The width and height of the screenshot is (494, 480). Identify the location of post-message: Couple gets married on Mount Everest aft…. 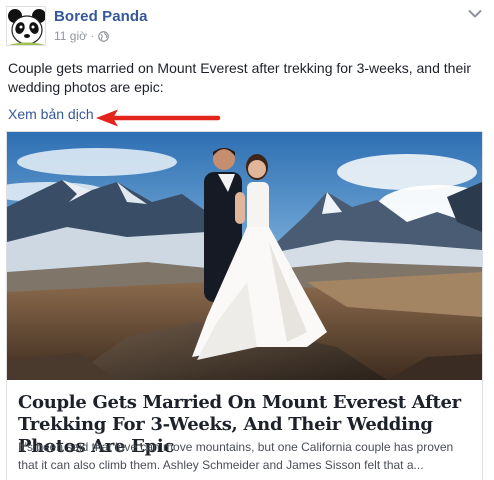
(239, 77).